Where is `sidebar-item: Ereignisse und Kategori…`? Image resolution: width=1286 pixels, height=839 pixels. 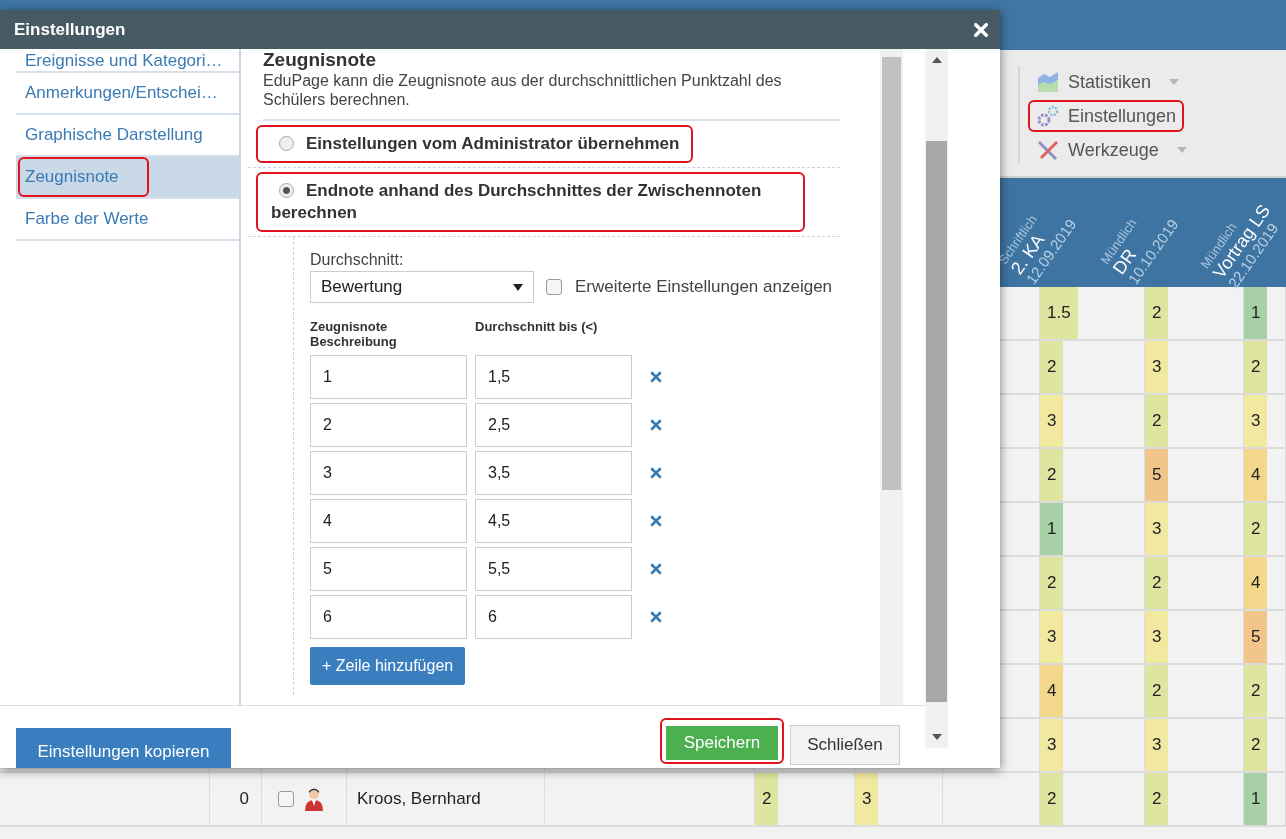 sidebar-item: Ereignisse und Kategori… is located at coordinates (127, 61).